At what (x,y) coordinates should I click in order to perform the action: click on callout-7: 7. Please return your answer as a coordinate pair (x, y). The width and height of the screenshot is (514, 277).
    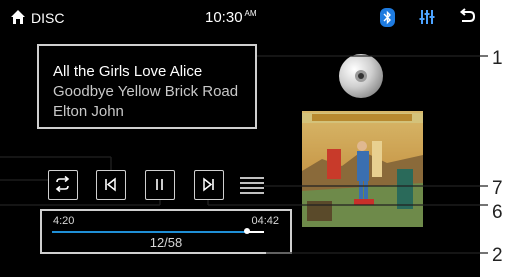
    Looking at the image, I should click on (497, 188).